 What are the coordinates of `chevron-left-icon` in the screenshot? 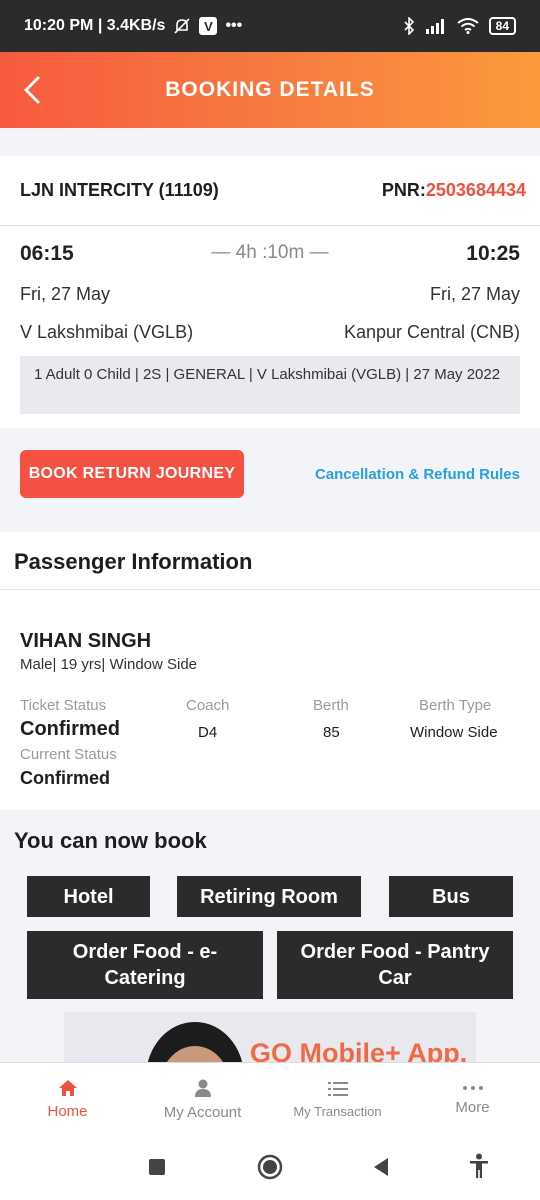 It's located at (32, 90).